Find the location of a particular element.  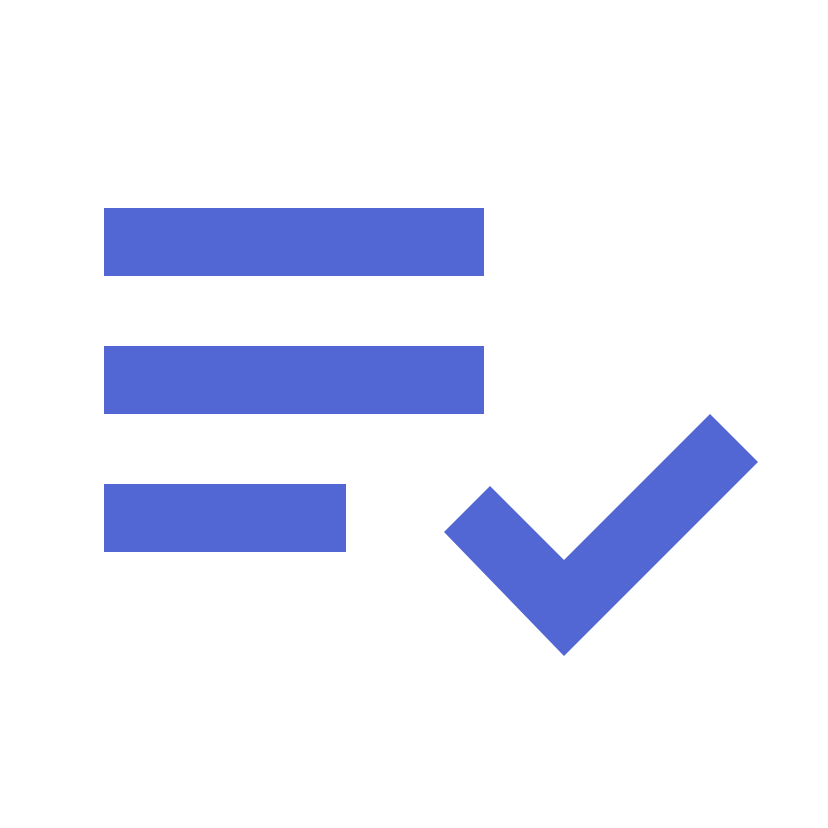

list-line-top is located at coordinates (294, 242).